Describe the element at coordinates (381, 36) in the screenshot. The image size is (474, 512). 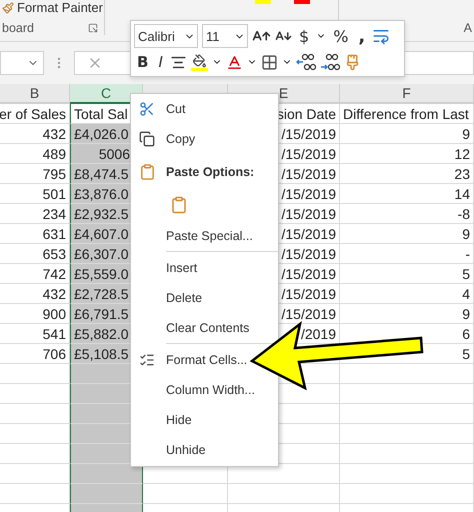
I see `wrap-text-icon` at that location.